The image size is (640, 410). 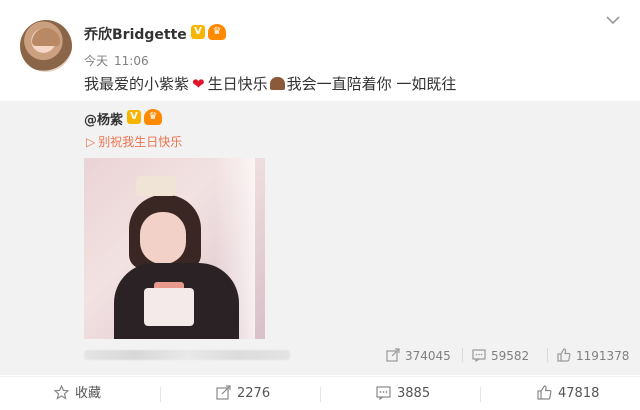 I want to click on member-crown-icon: ♛, so click(x=217, y=32).